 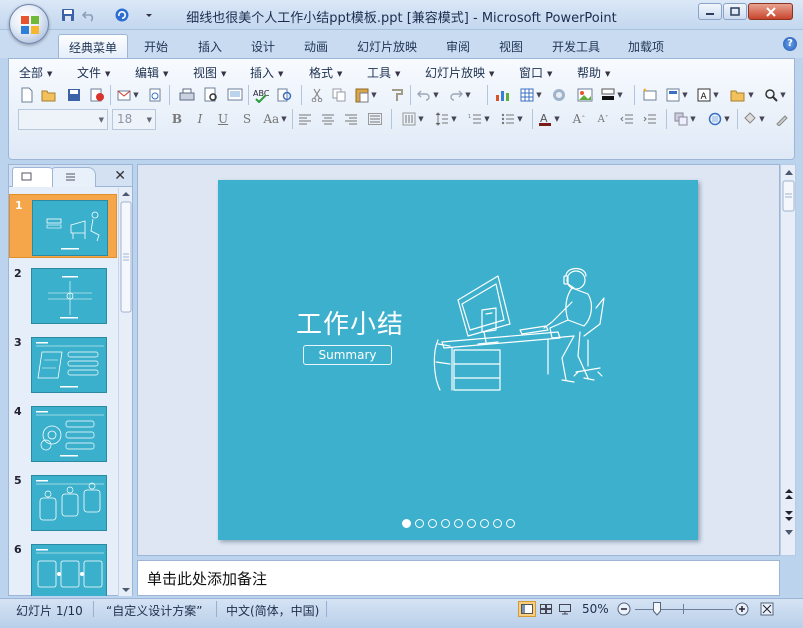 What do you see at coordinates (375, 119) in the screenshot?
I see `justify-icon` at bounding box center [375, 119].